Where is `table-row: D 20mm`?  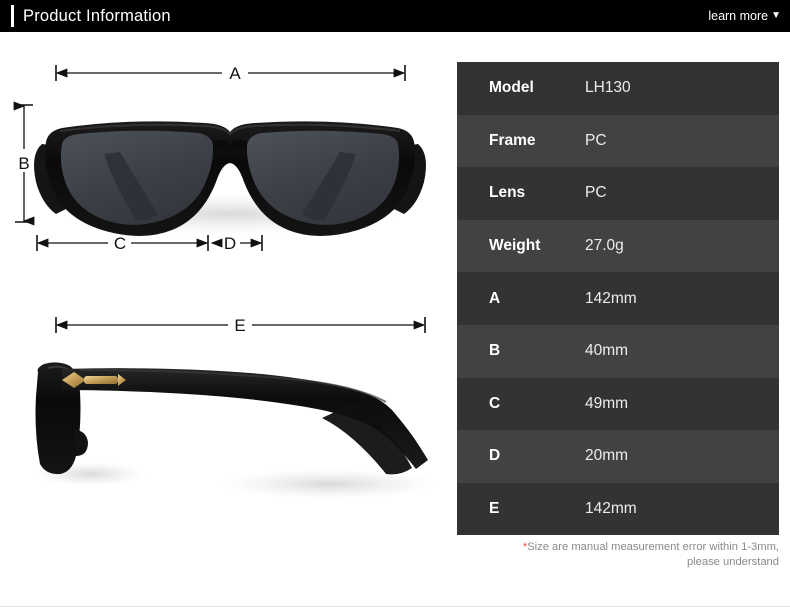
table-row: D 20mm is located at coordinates (618, 456).